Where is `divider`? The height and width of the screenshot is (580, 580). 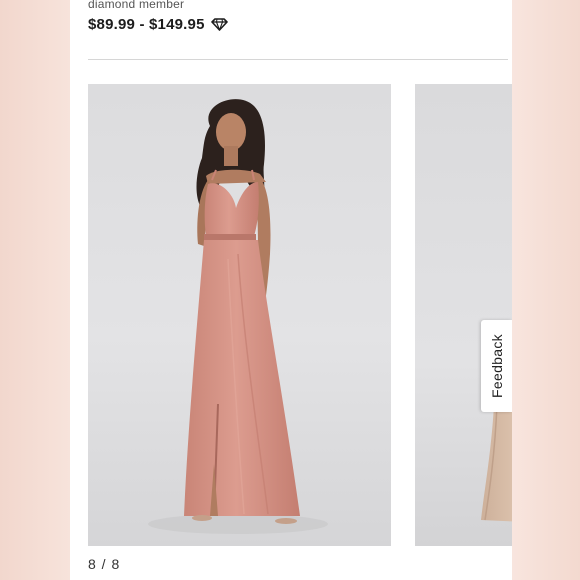
divider is located at coordinates (298, 59).